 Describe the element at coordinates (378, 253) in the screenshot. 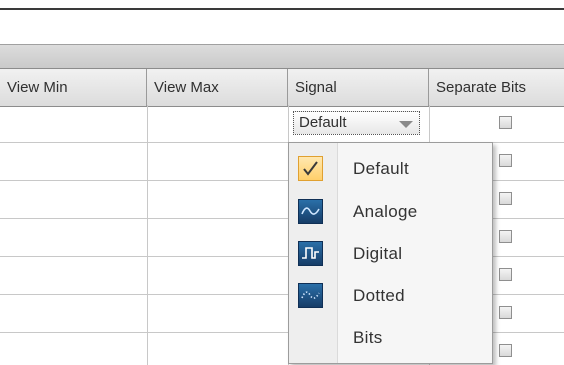

I see `menu-item-label: Digital` at that location.